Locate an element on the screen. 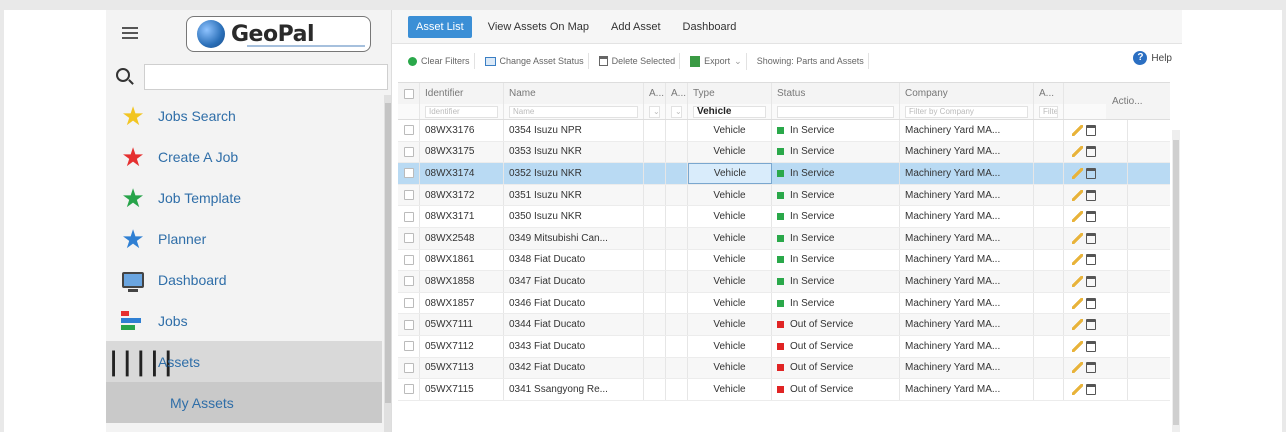 Image resolution: width=1286 pixels, height=432 pixels. sidebar-item-jobs: Jobs is located at coordinates (244, 320).